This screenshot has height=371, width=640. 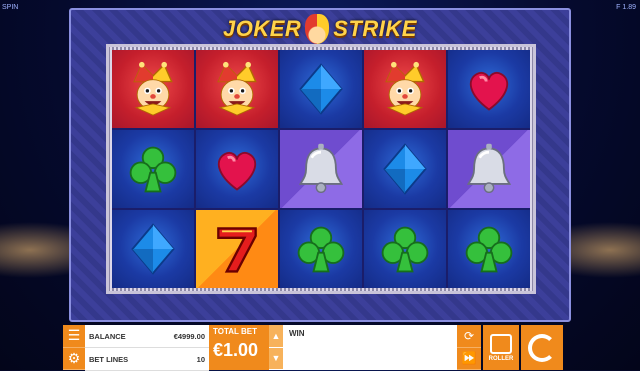 I want to click on autoplay-tools: ⟳ ⏩, so click(x=469, y=347).